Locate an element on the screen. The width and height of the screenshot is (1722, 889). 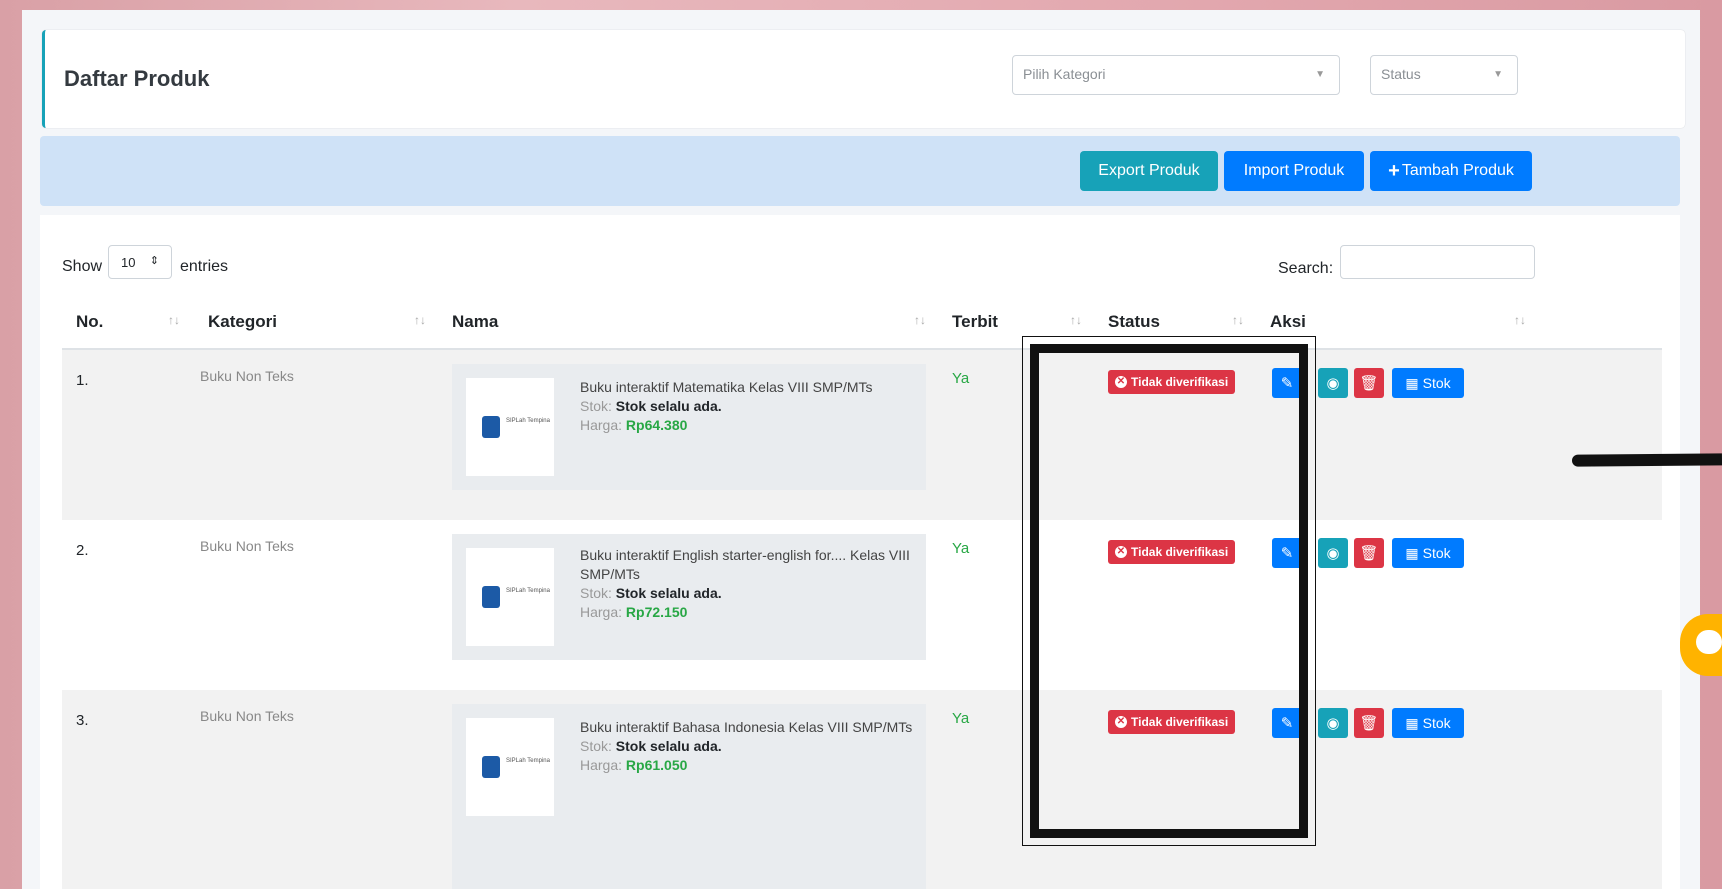
category-select-placeholder: Pilih Kategori is located at coordinates (1064, 74).